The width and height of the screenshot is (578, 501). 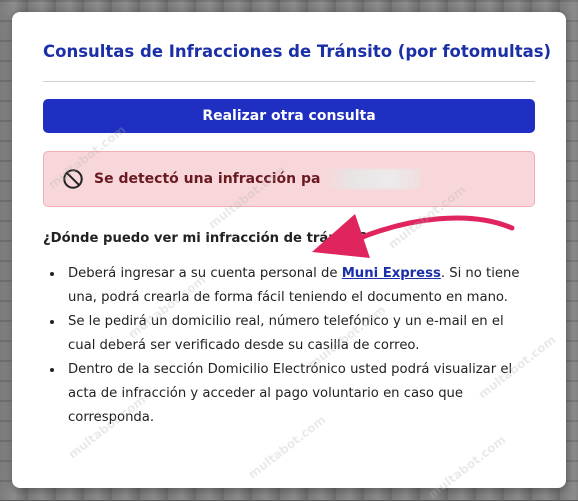 I want to click on divider, so click(x=289, y=81).